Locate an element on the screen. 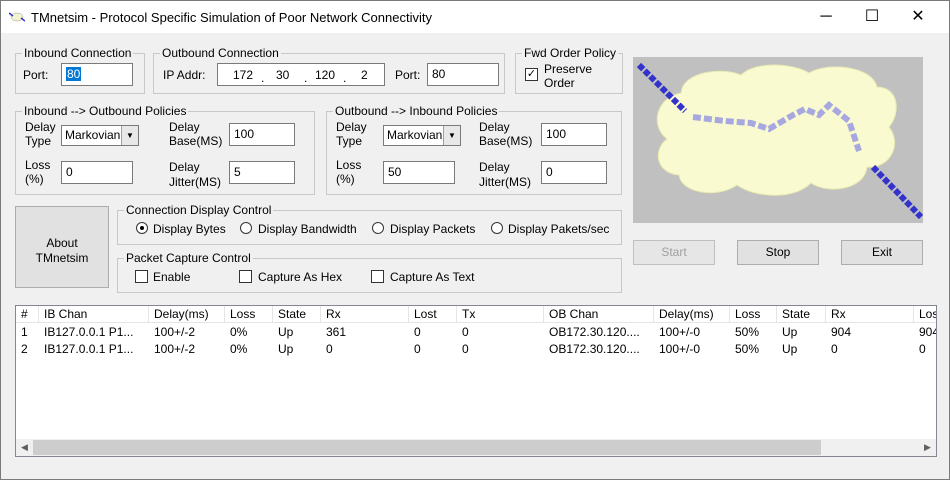 The width and height of the screenshot is (950, 480). col-header-ob-state: State is located at coordinates (801, 314).